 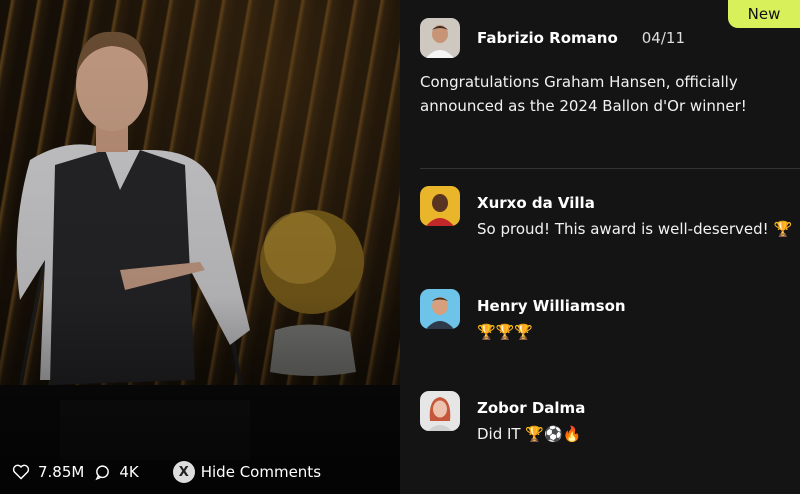 I want to click on hide-comments-label: Hide Comments, so click(x=261, y=472).